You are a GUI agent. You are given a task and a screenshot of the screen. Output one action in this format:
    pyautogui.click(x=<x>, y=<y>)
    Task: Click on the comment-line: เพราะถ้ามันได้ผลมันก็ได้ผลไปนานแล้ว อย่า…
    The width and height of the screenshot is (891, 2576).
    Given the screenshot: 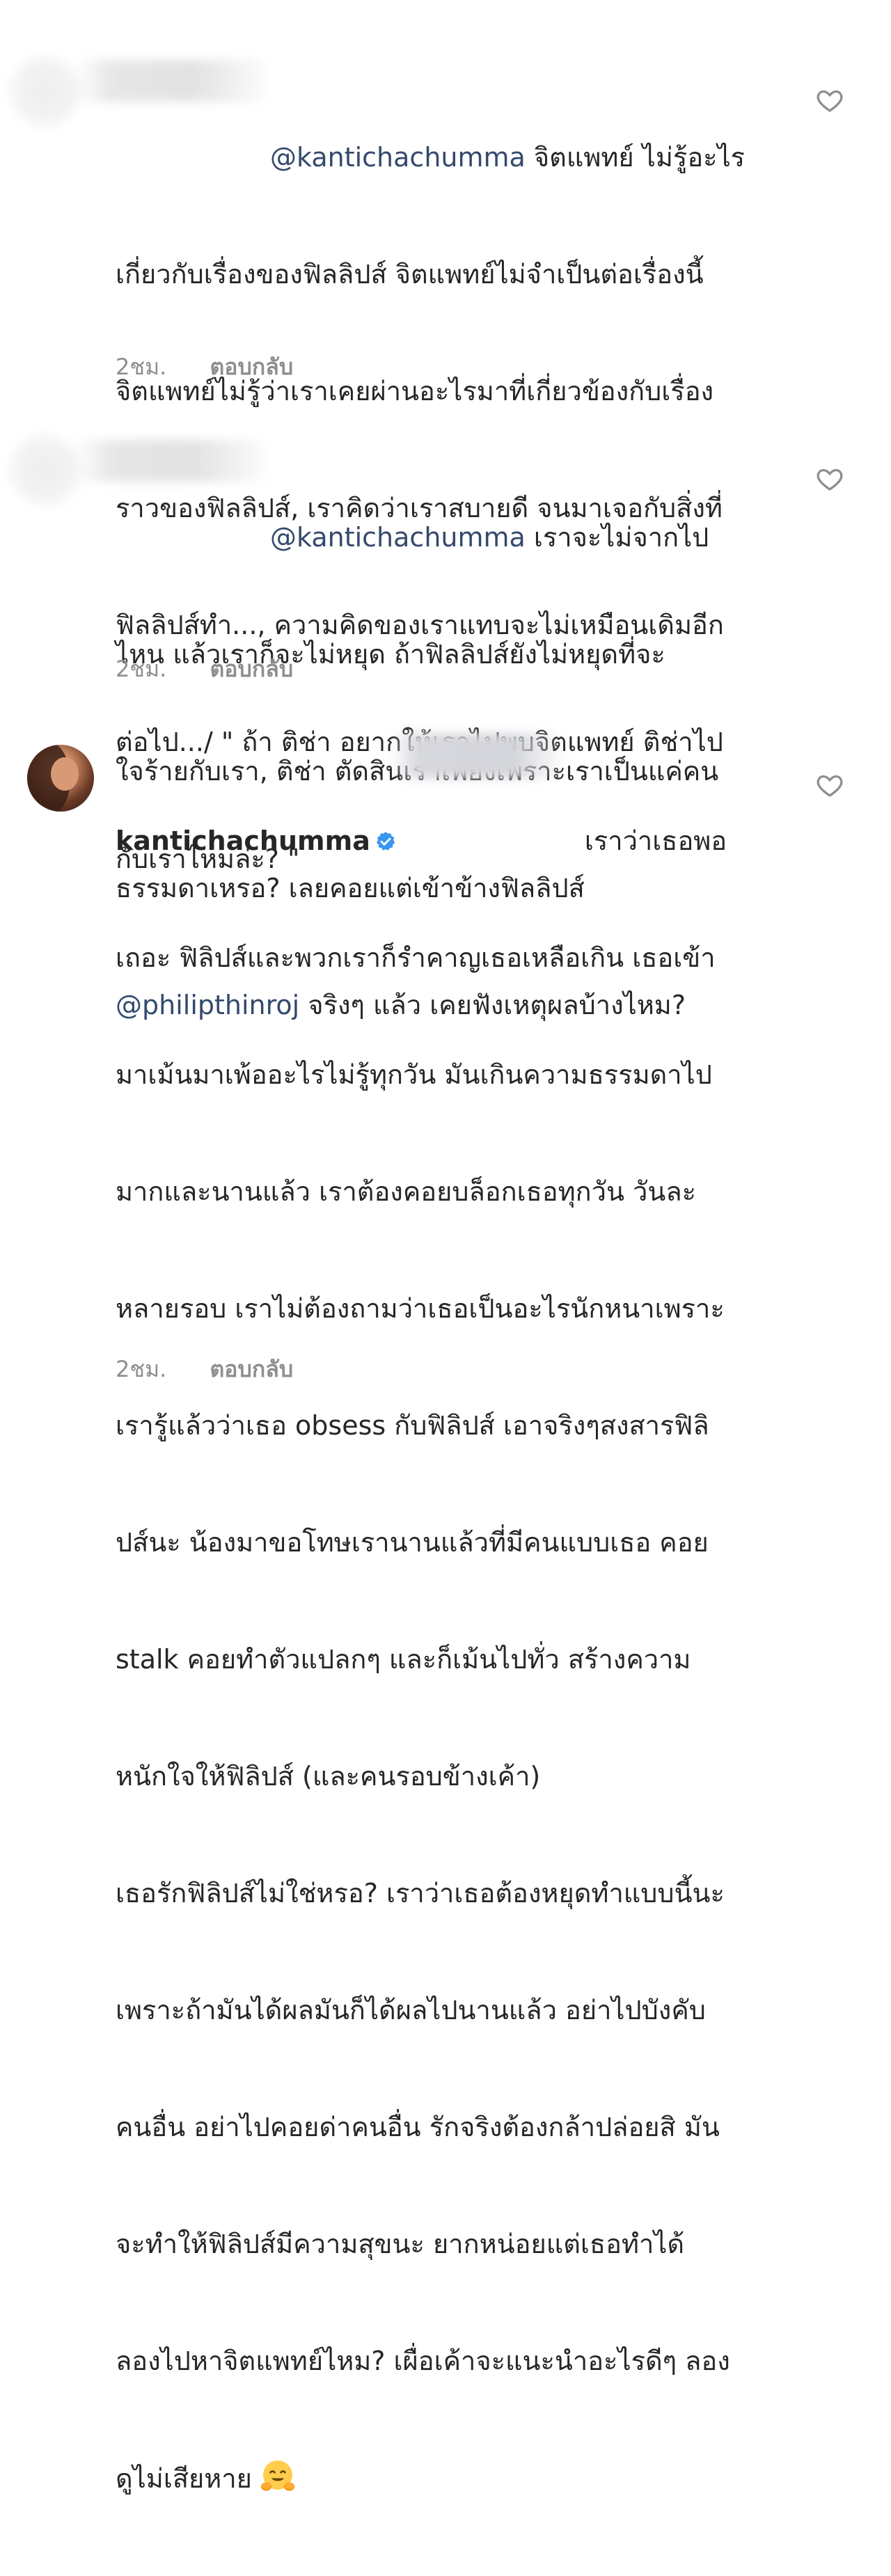 What is the action you would take?
    pyautogui.click(x=411, y=2010)
    